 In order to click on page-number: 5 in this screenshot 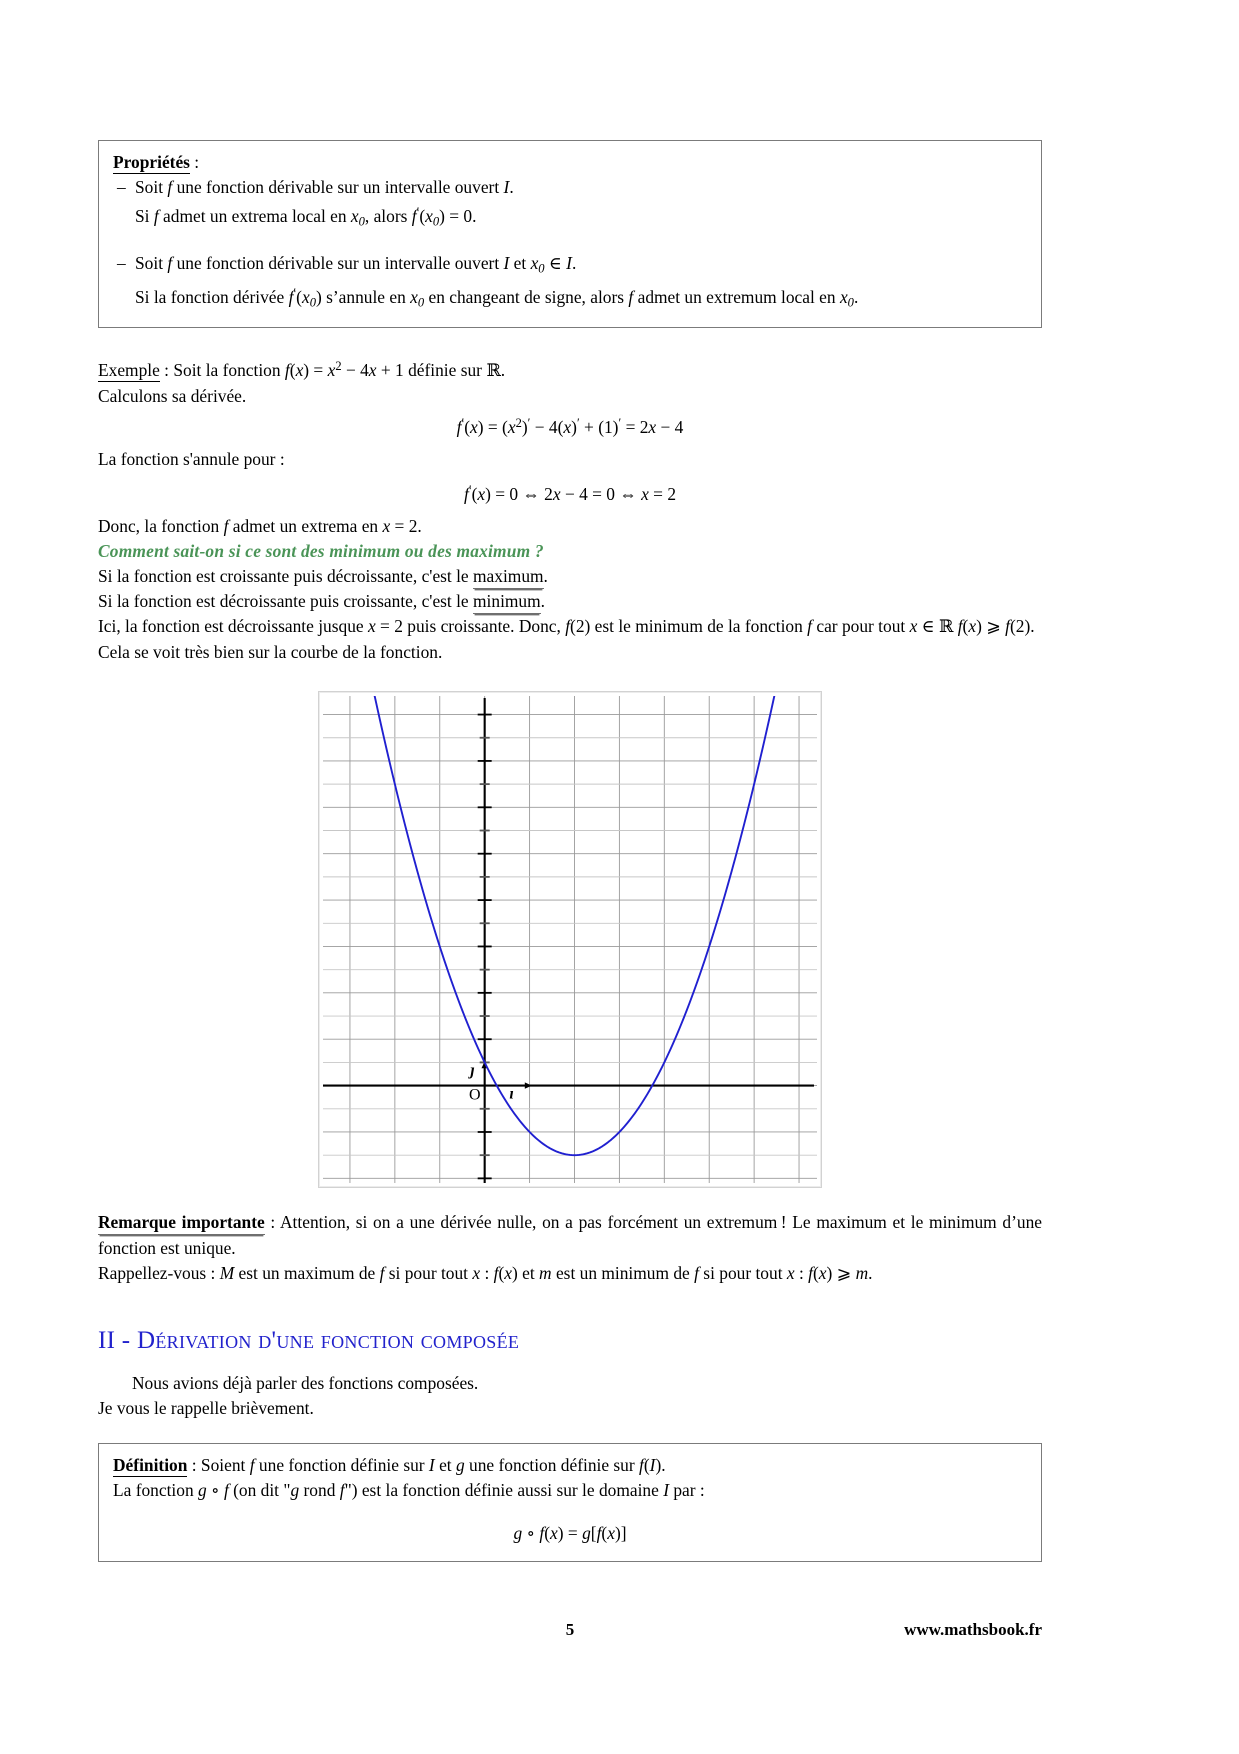, I will do `click(570, 1629)`.